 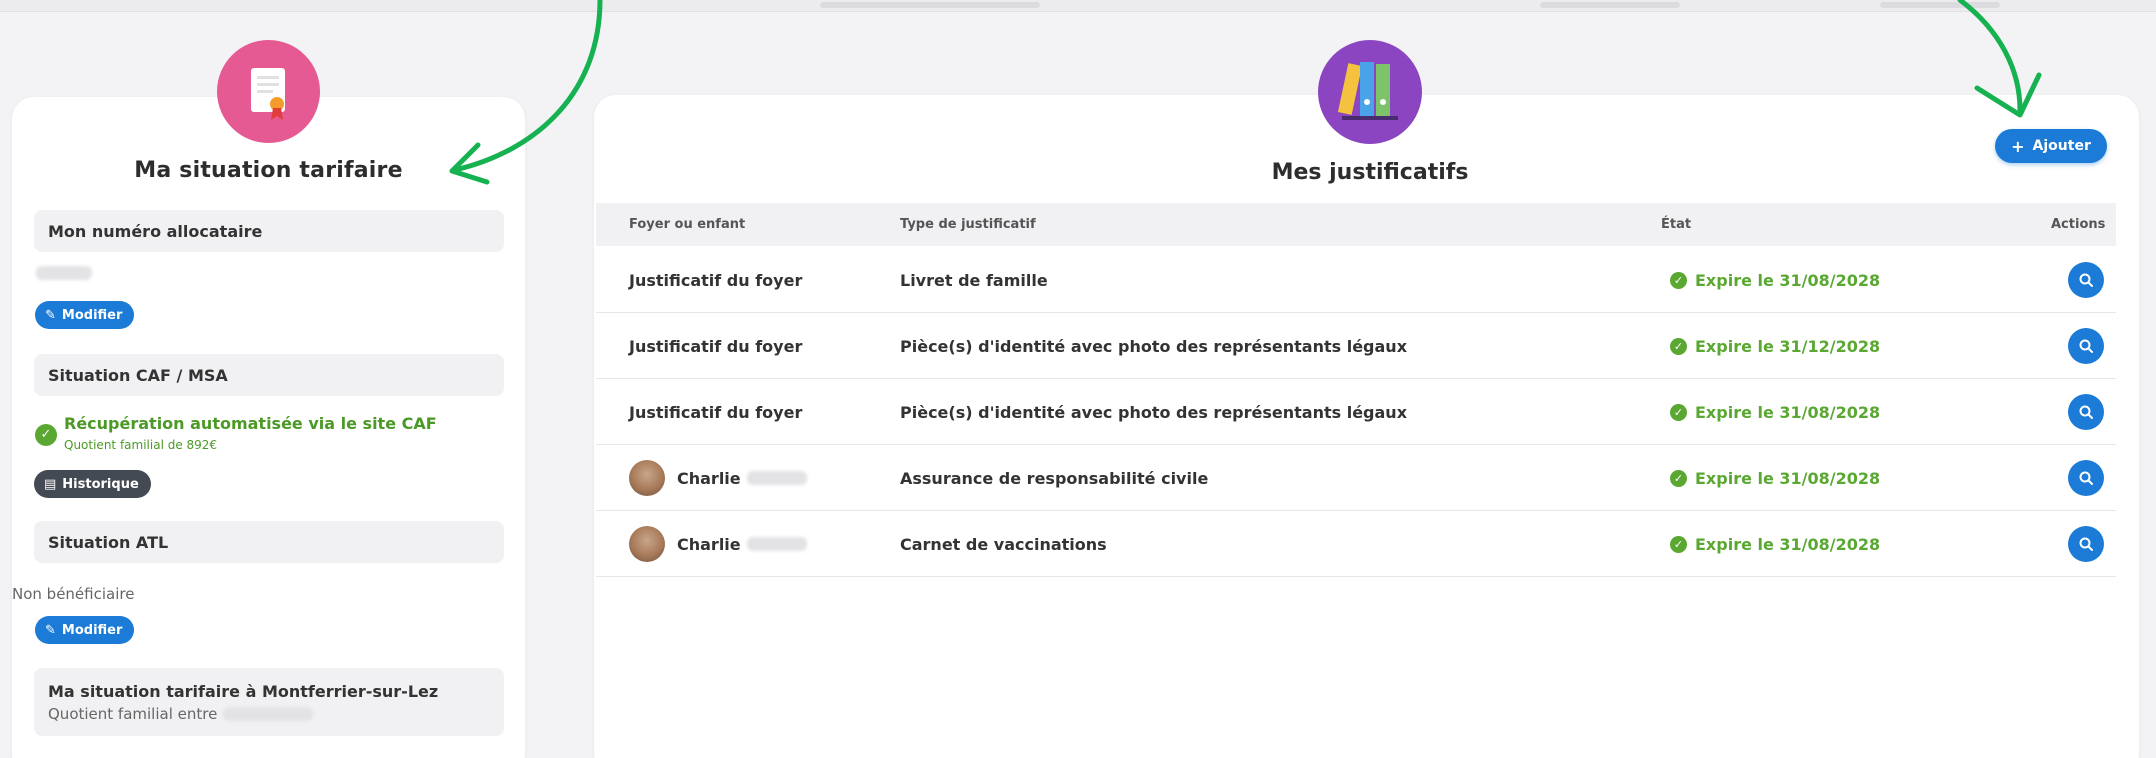 What do you see at coordinates (268, 91) in the screenshot?
I see `certificate-icon` at bounding box center [268, 91].